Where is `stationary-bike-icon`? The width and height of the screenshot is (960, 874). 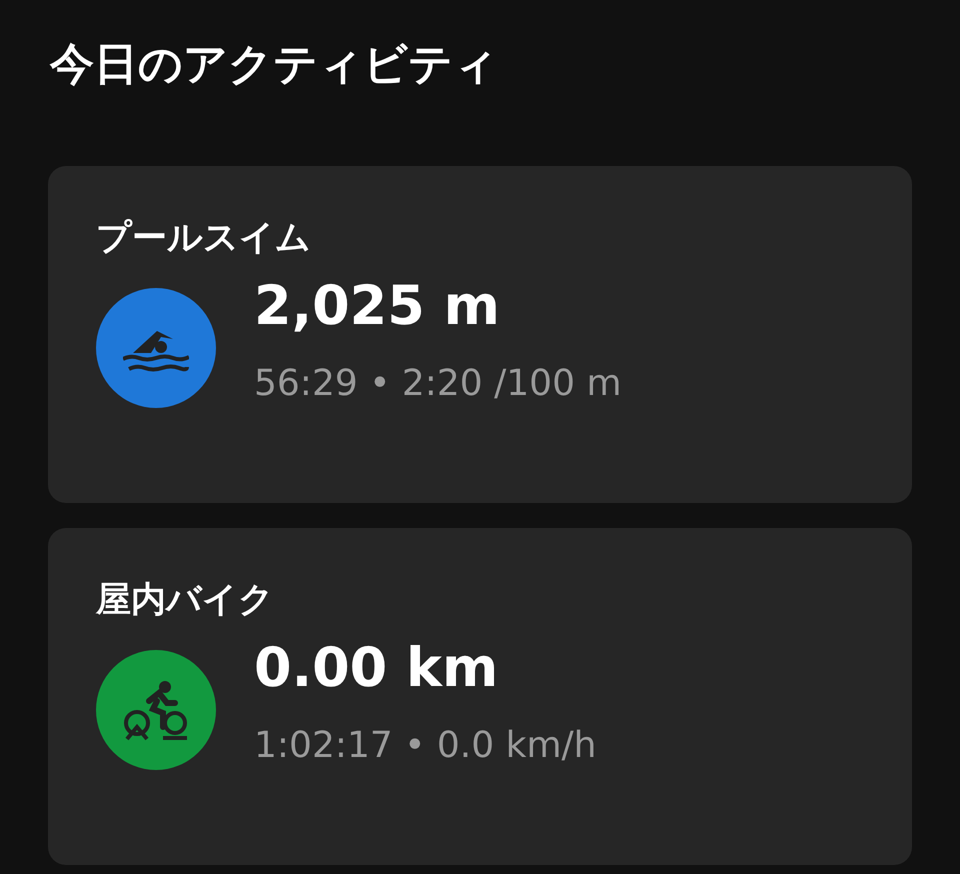
stationary-bike-icon is located at coordinates (156, 710).